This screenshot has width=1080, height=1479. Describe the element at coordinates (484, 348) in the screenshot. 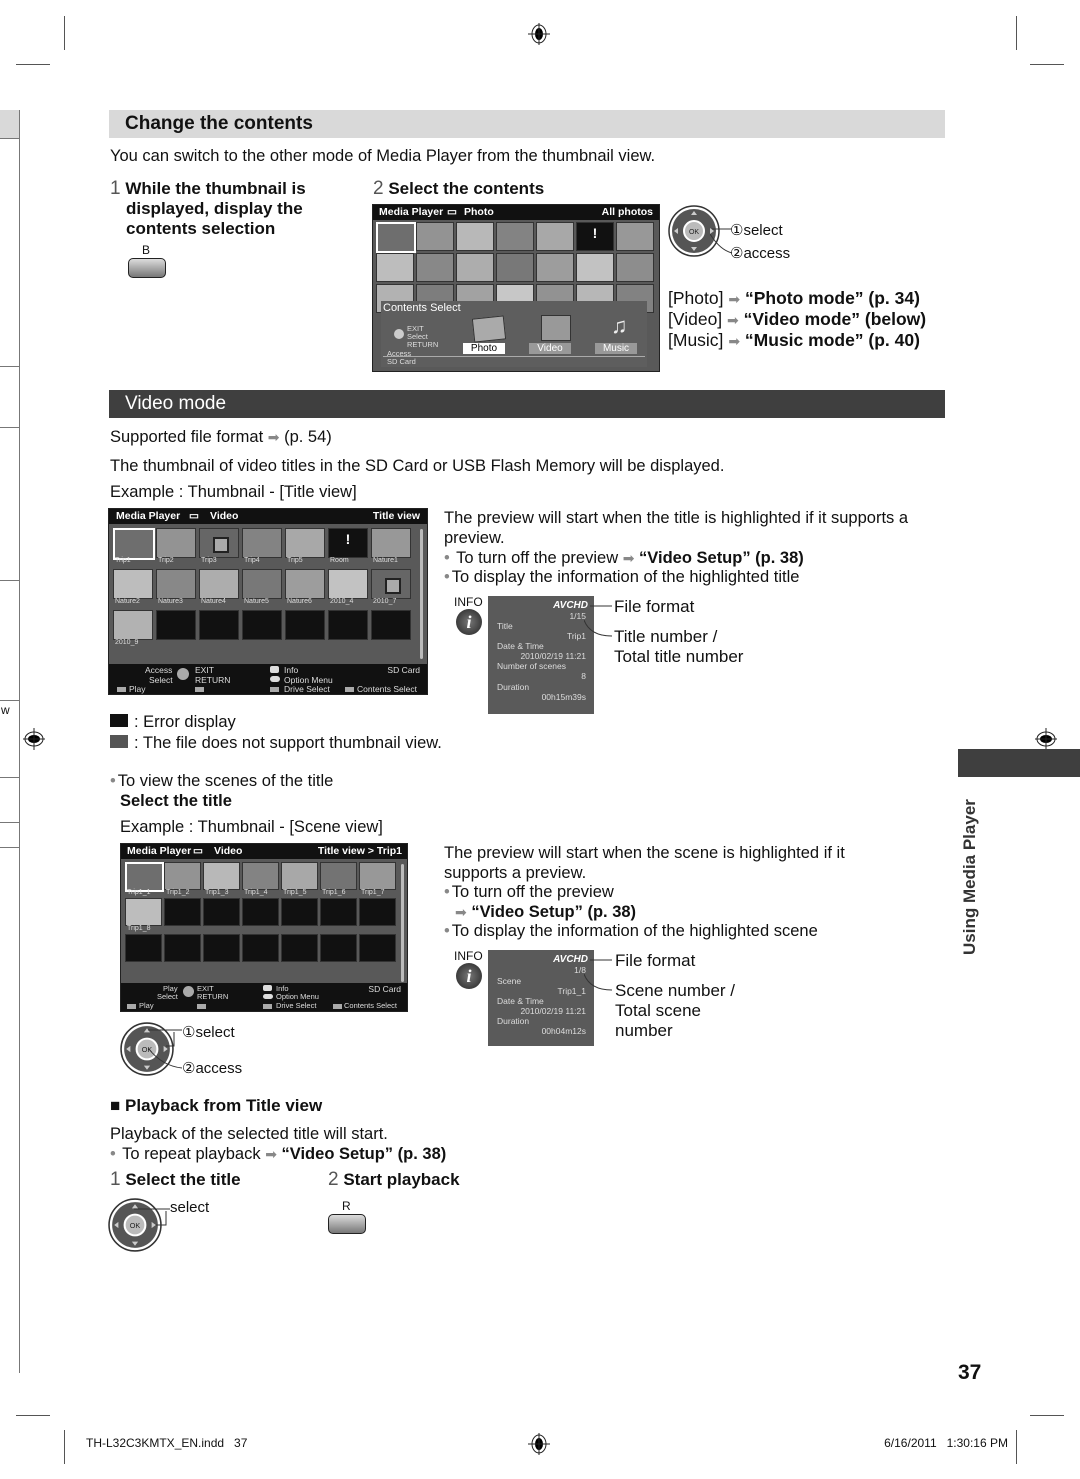

I see `content-option-photo: Photo` at that location.